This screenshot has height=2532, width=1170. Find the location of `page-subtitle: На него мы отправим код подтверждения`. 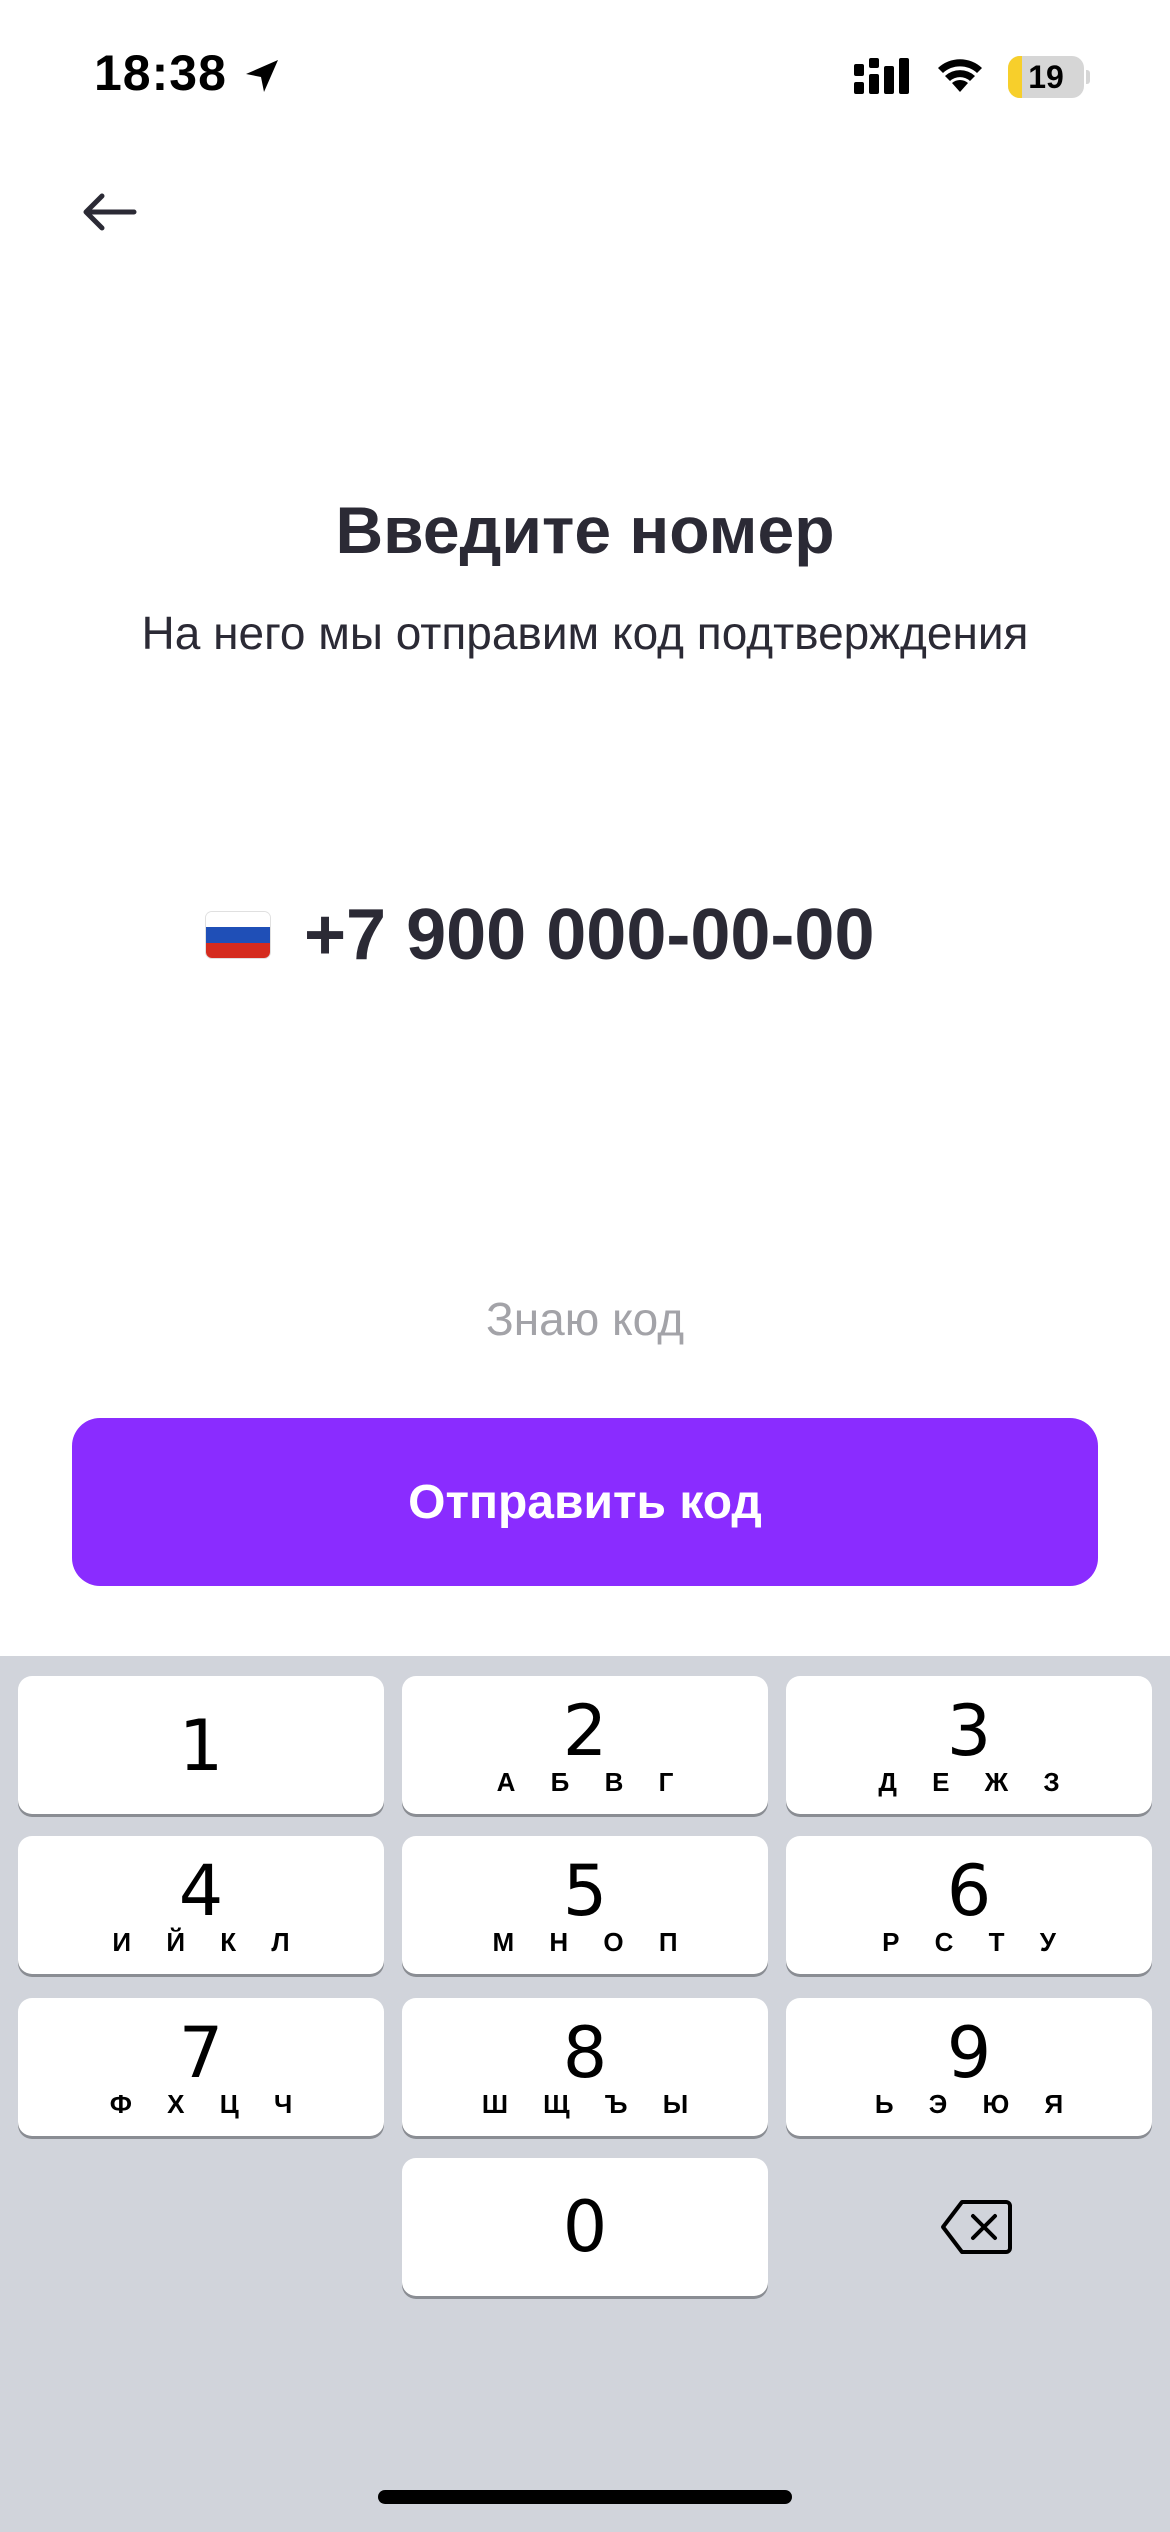

page-subtitle: На него мы отправим код подтверждения is located at coordinates (585, 633).